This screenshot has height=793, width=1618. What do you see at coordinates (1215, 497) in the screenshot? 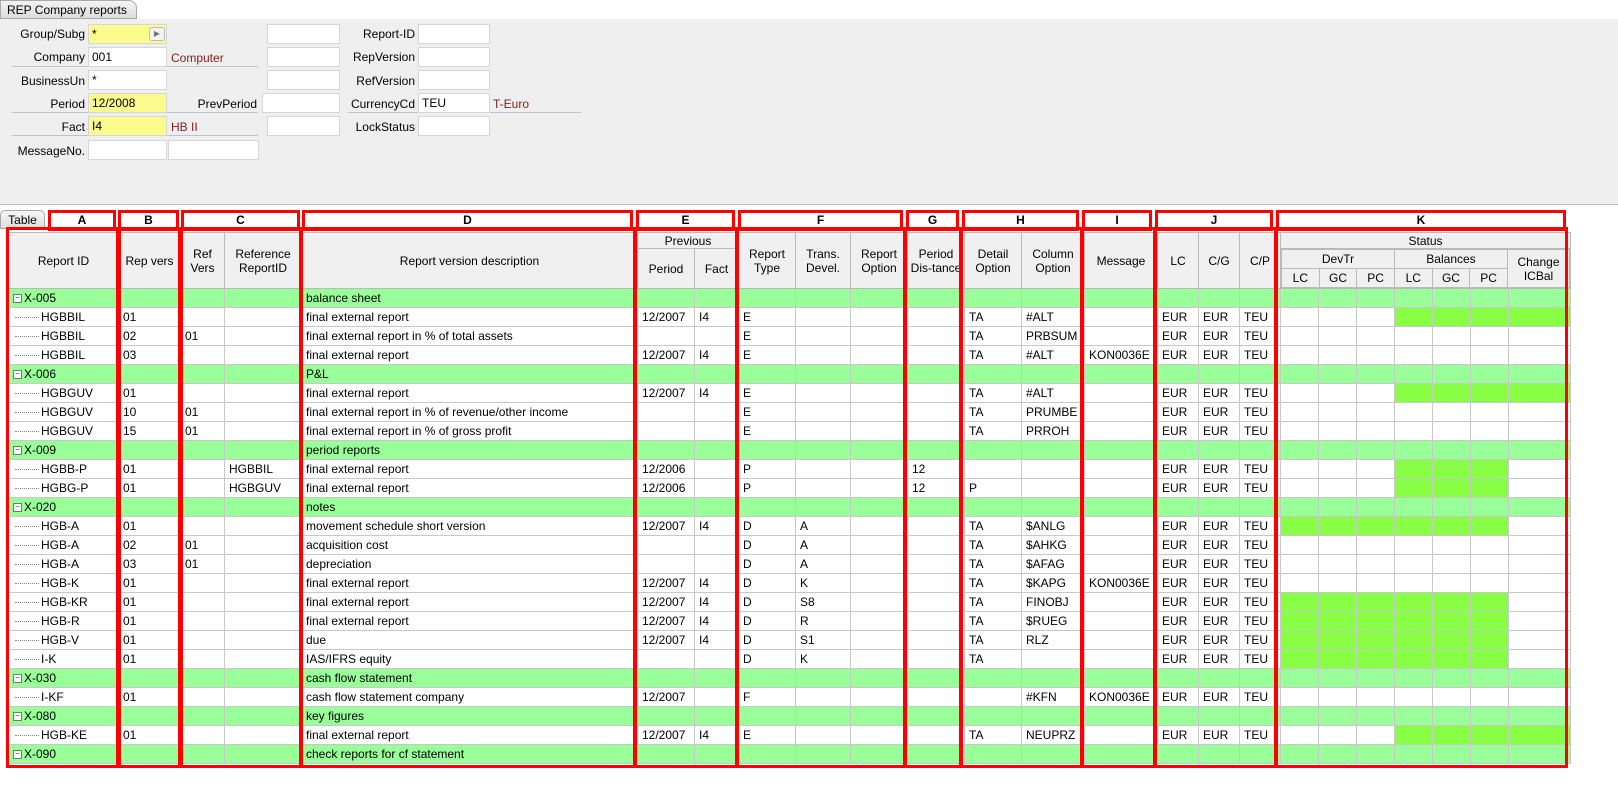
I see `column-outline-j` at bounding box center [1215, 497].